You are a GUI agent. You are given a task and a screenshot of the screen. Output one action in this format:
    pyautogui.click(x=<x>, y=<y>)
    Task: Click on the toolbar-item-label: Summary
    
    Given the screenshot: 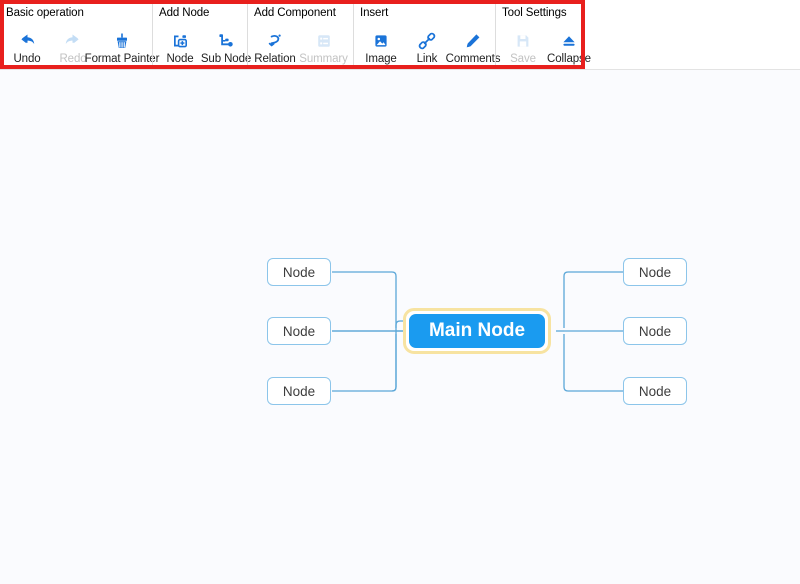 What is the action you would take?
    pyautogui.click(x=323, y=59)
    